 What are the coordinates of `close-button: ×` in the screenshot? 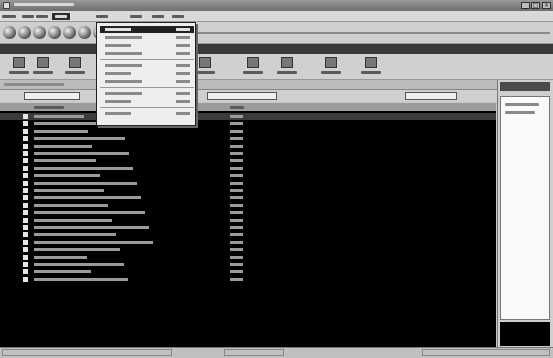 It's located at (546, 5).